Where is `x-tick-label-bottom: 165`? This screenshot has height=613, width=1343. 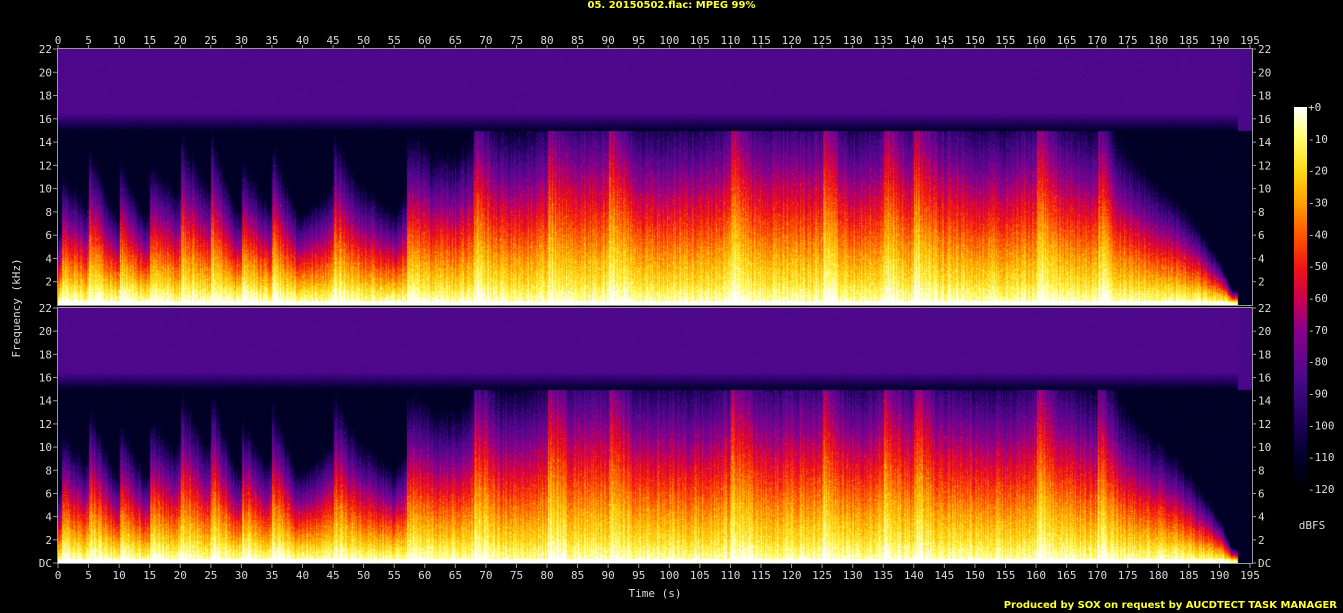 x-tick-label-bottom: 165 is located at coordinates (1067, 575).